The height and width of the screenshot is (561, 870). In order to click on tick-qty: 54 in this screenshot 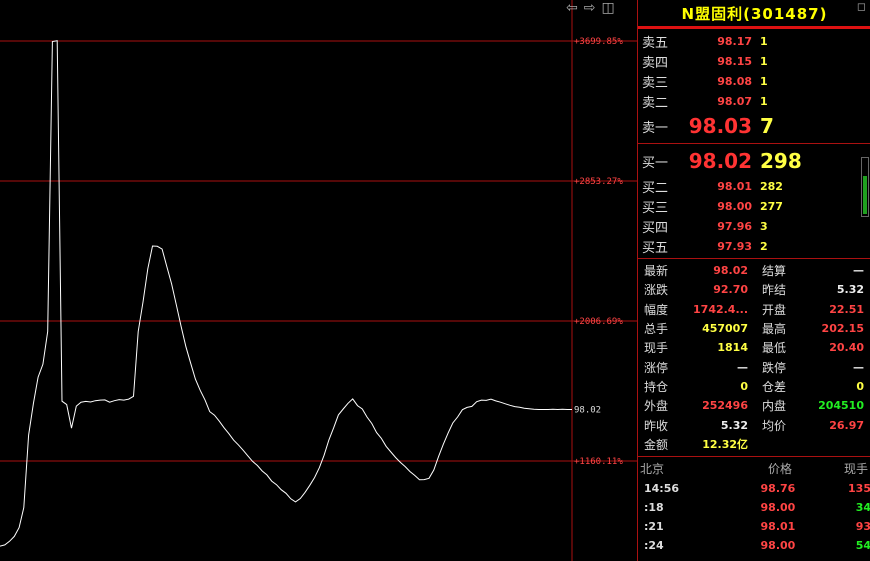, I will do `click(862, 545)`.